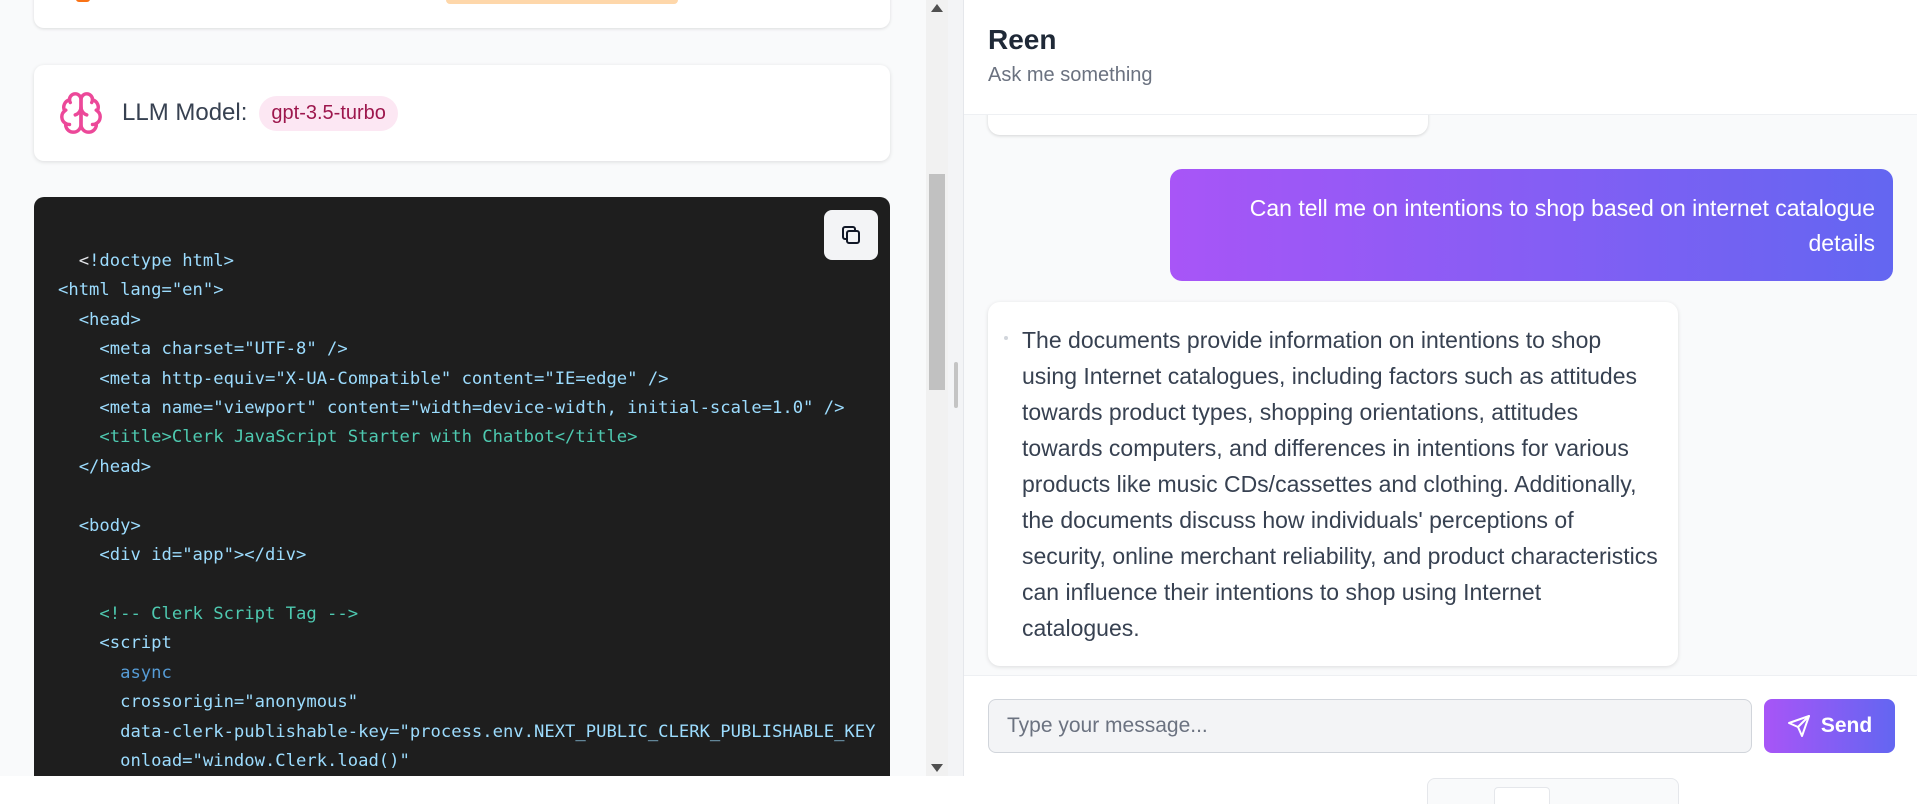 The width and height of the screenshot is (1917, 804). What do you see at coordinates (135, 643) in the screenshot?
I see `code-line: <script` at bounding box center [135, 643].